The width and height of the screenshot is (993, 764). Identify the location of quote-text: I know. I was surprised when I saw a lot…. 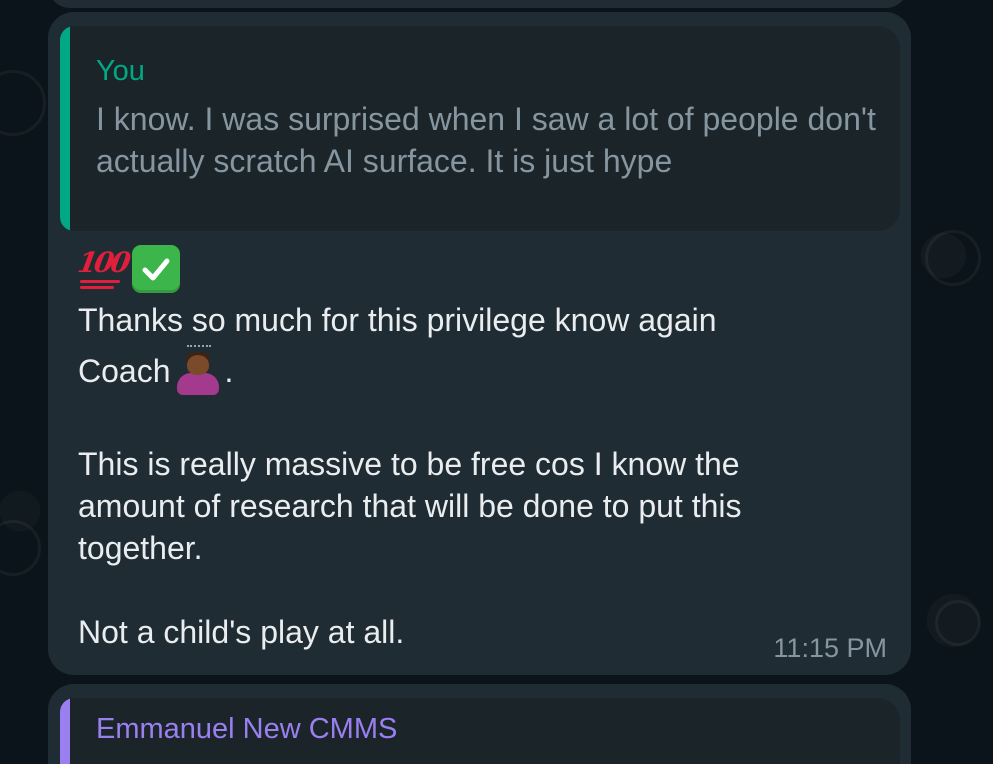
(486, 140).